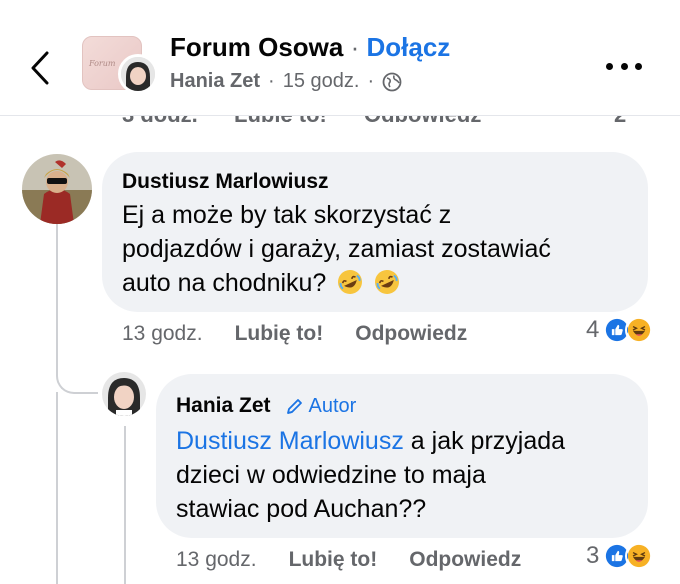 The height and width of the screenshot is (584, 680). What do you see at coordinates (224, 283) in the screenshot?
I see `comment-text-line-text: auto na chodniku?` at bounding box center [224, 283].